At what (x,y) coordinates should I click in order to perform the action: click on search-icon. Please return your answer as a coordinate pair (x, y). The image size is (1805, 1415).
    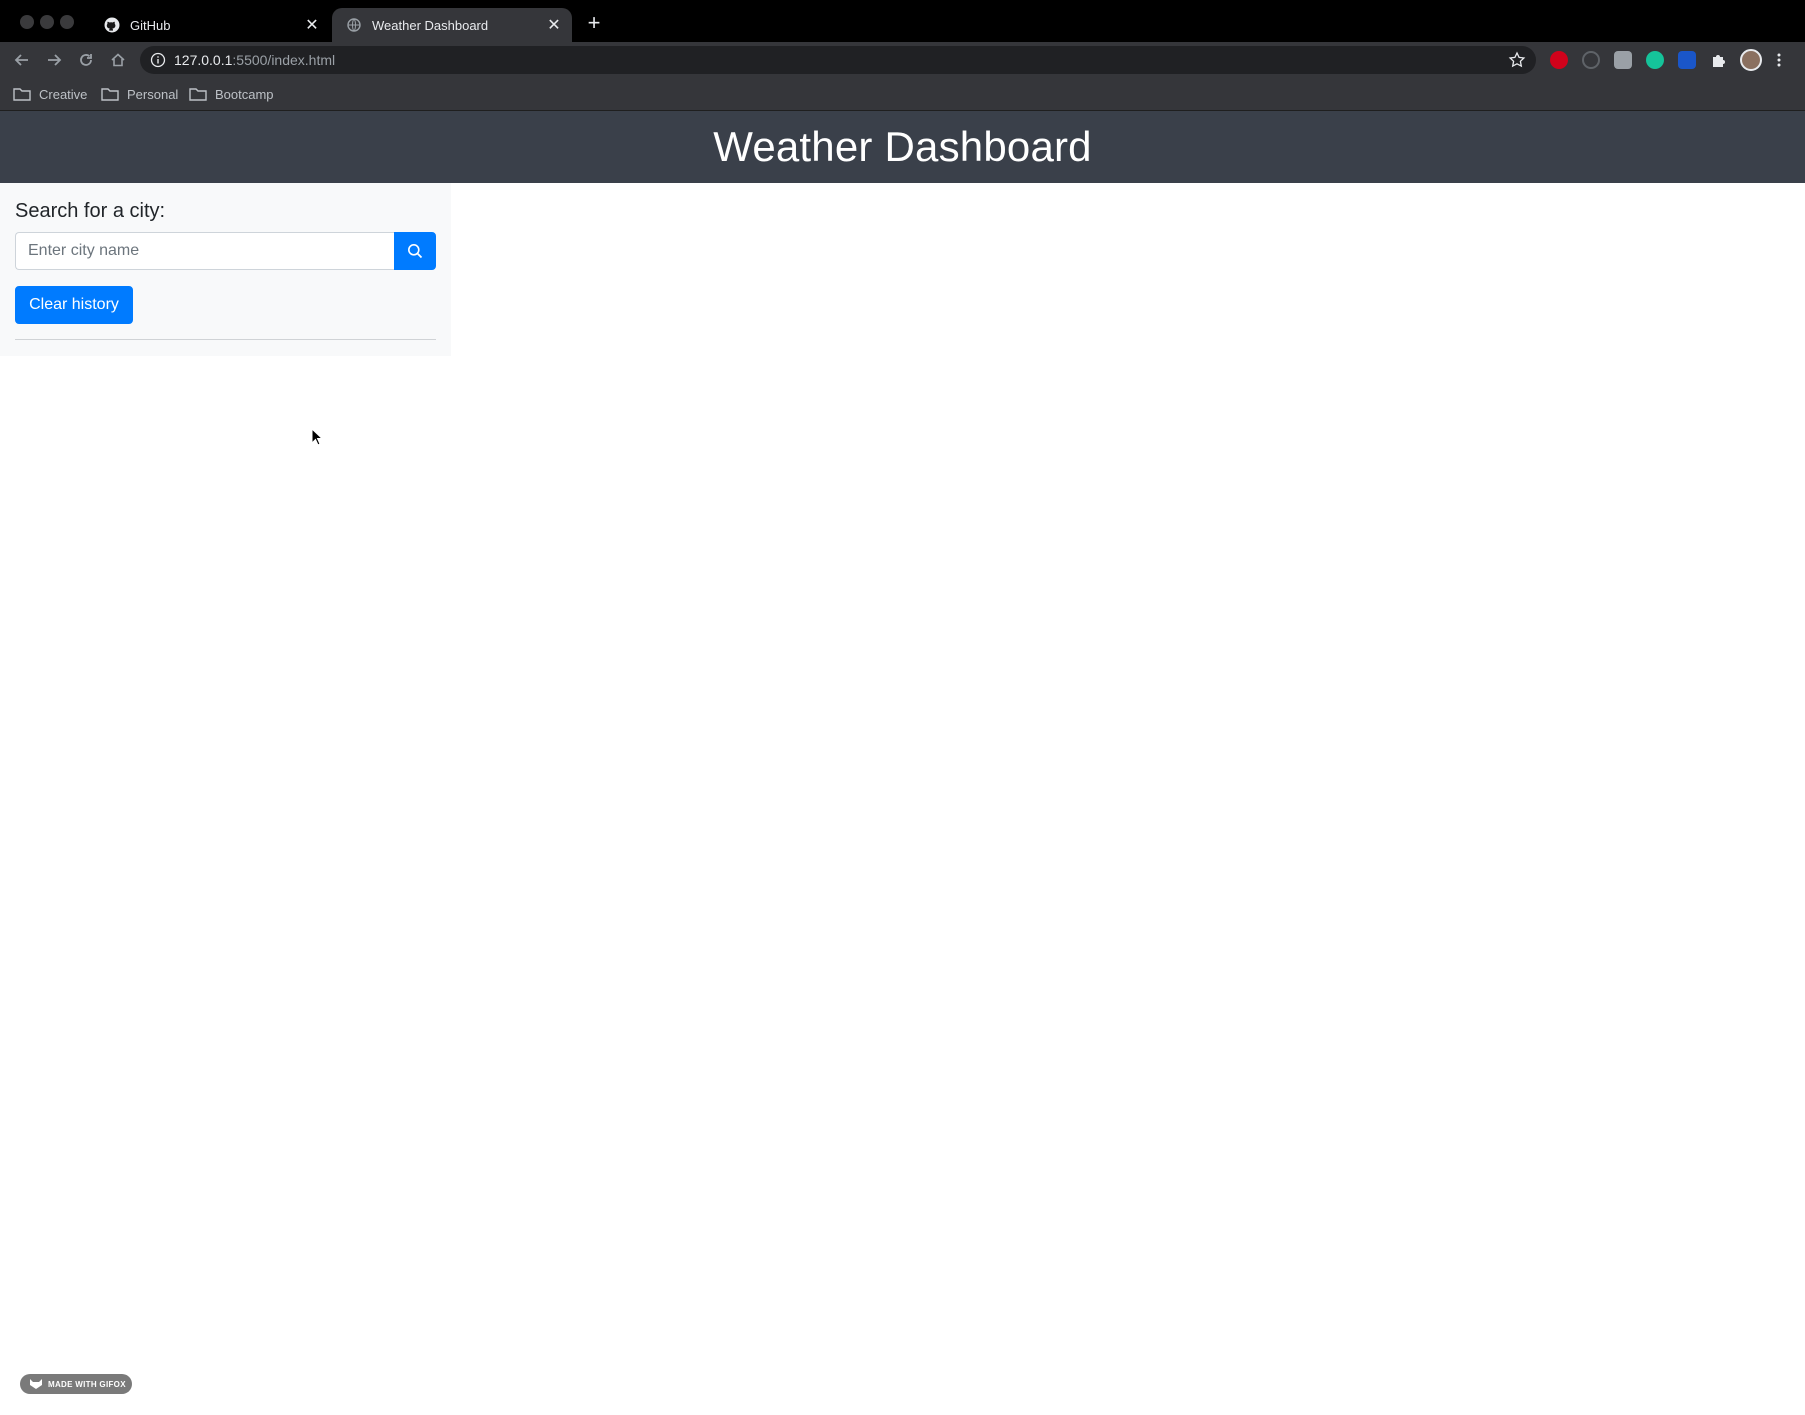
    Looking at the image, I should click on (415, 251).